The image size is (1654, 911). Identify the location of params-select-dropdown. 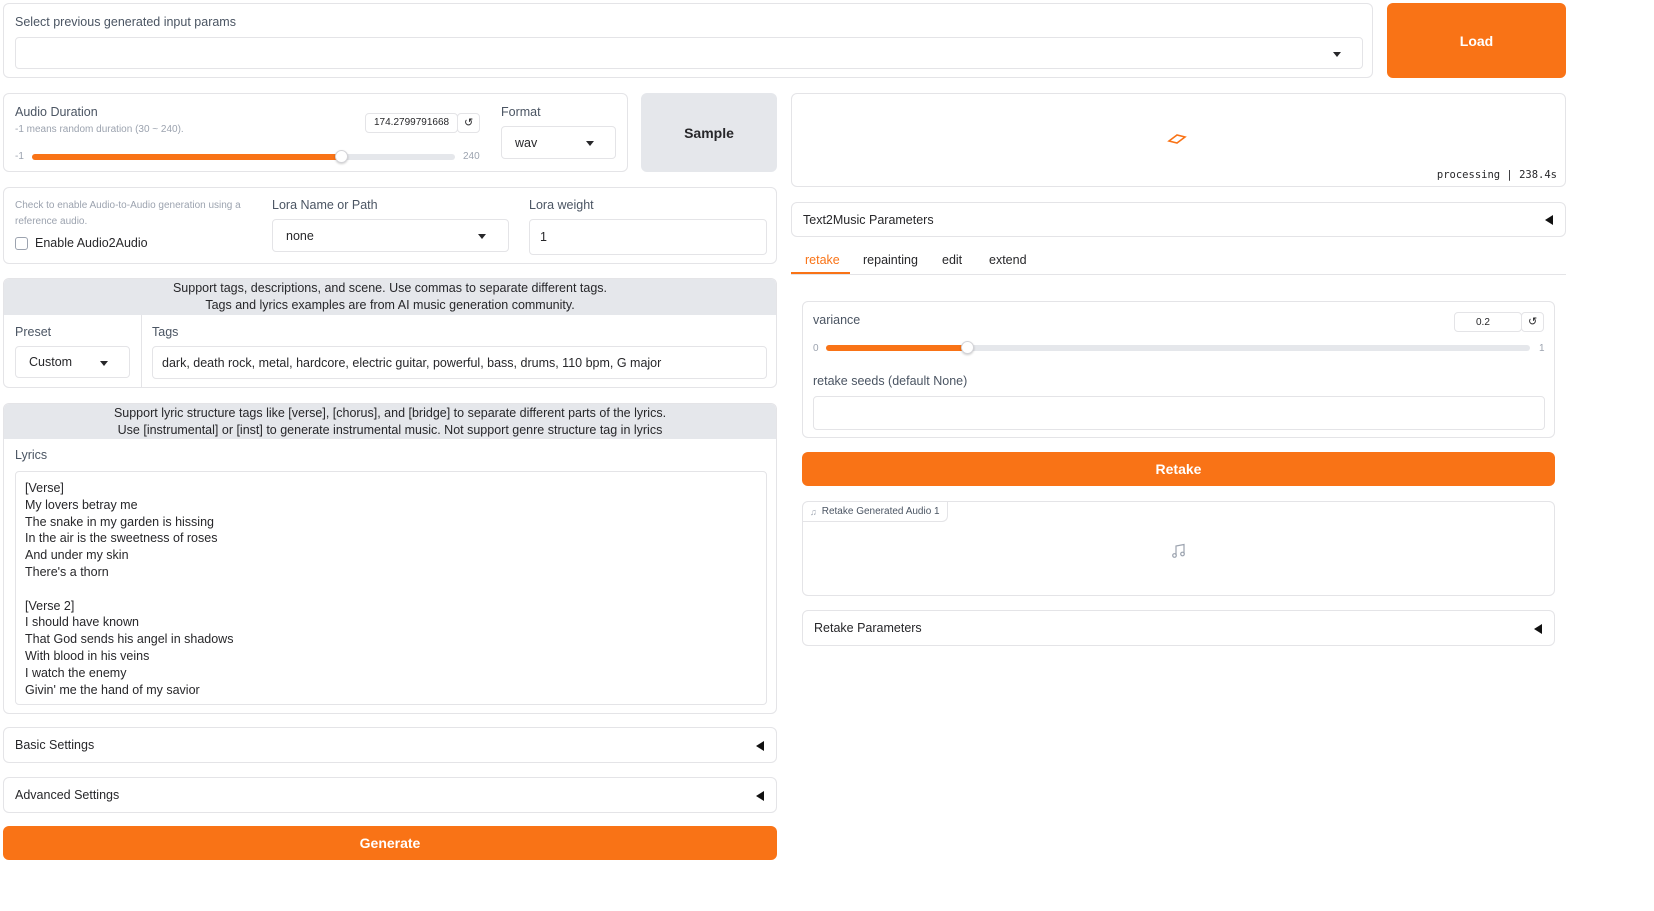
(689, 53).